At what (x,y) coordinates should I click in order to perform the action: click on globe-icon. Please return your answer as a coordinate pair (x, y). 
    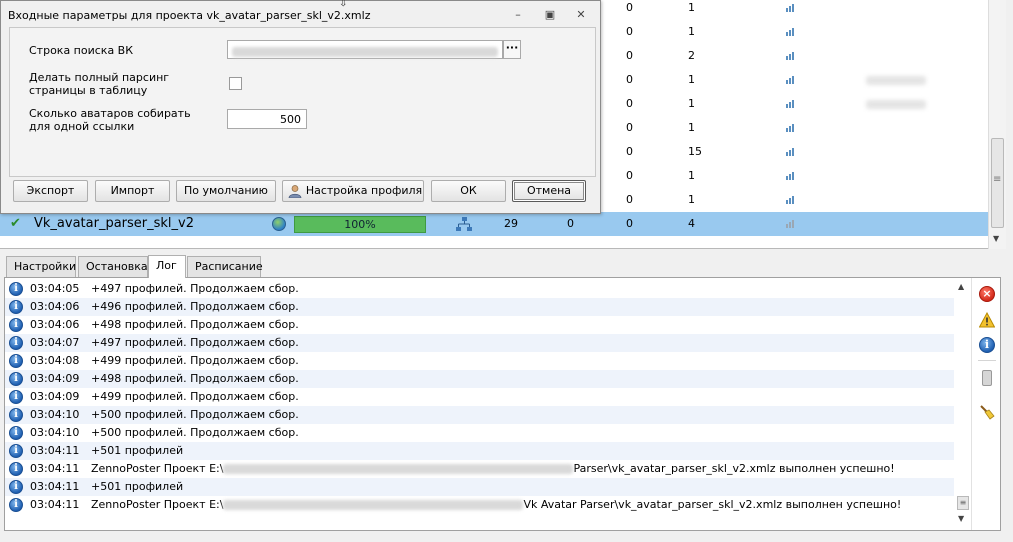
    Looking at the image, I should click on (279, 224).